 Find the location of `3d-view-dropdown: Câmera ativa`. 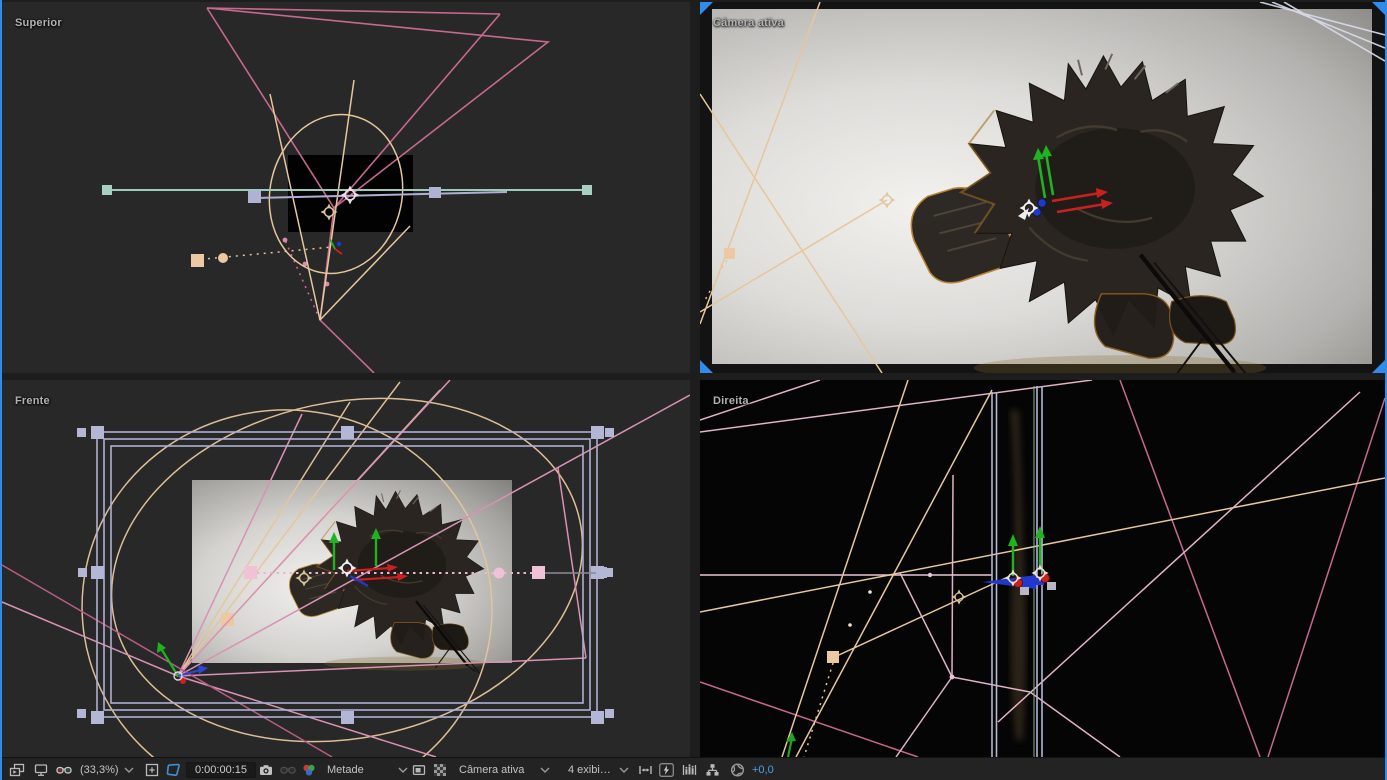

3d-view-dropdown: Câmera ativa is located at coordinates (504, 769).